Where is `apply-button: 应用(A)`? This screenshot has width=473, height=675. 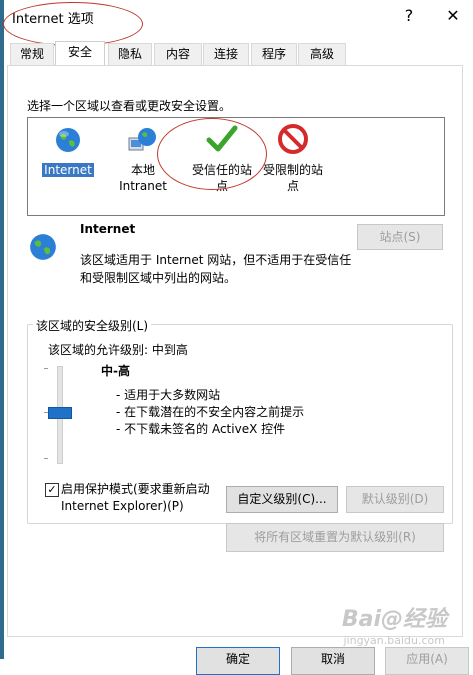
apply-button: 应用(A) is located at coordinates (427, 661).